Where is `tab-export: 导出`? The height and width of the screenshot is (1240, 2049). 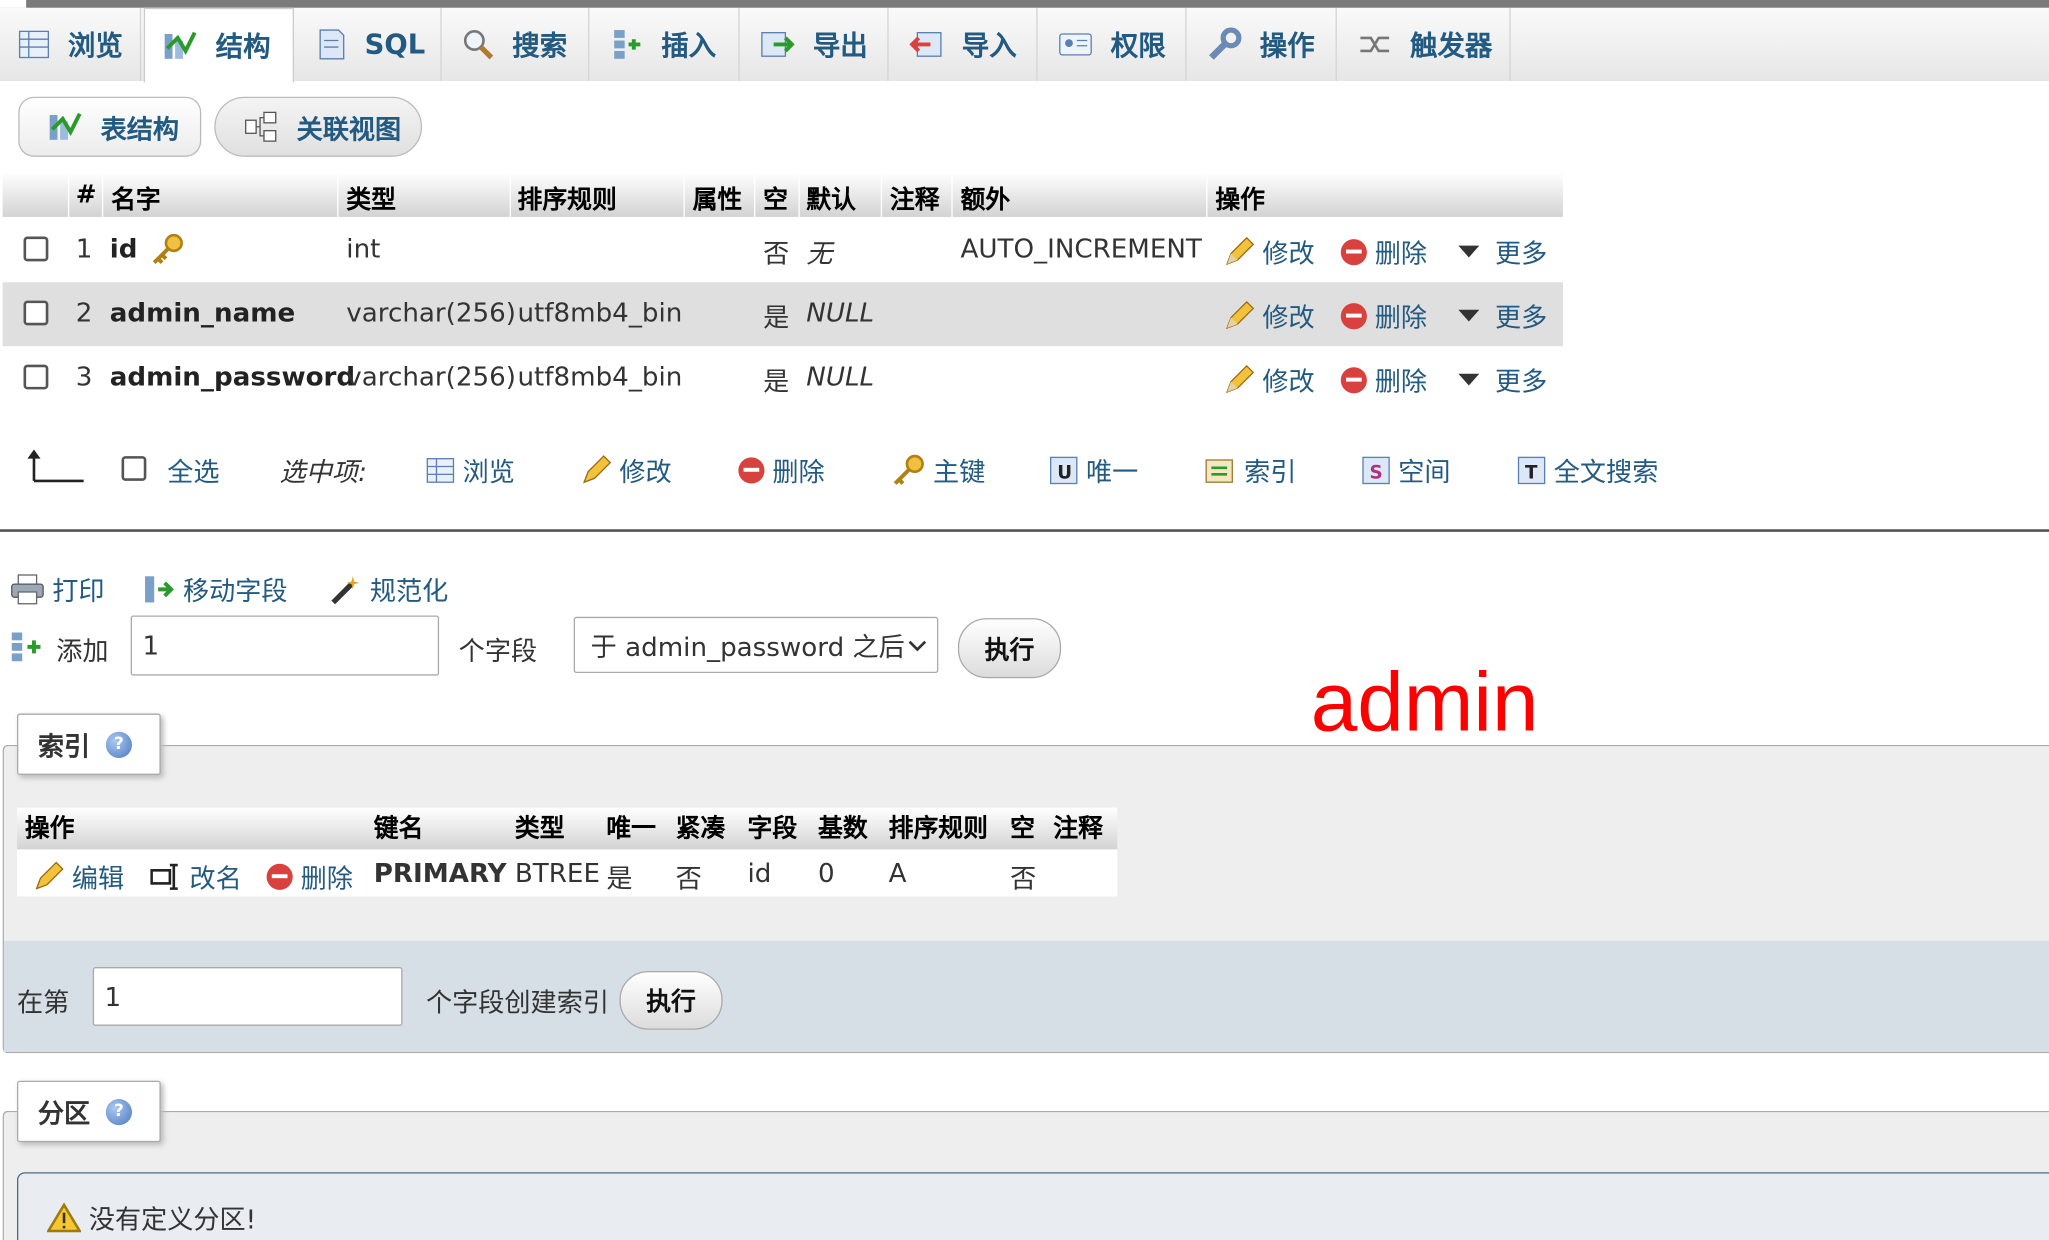
tab-export: 导出 is located at coordinates (815, 44).